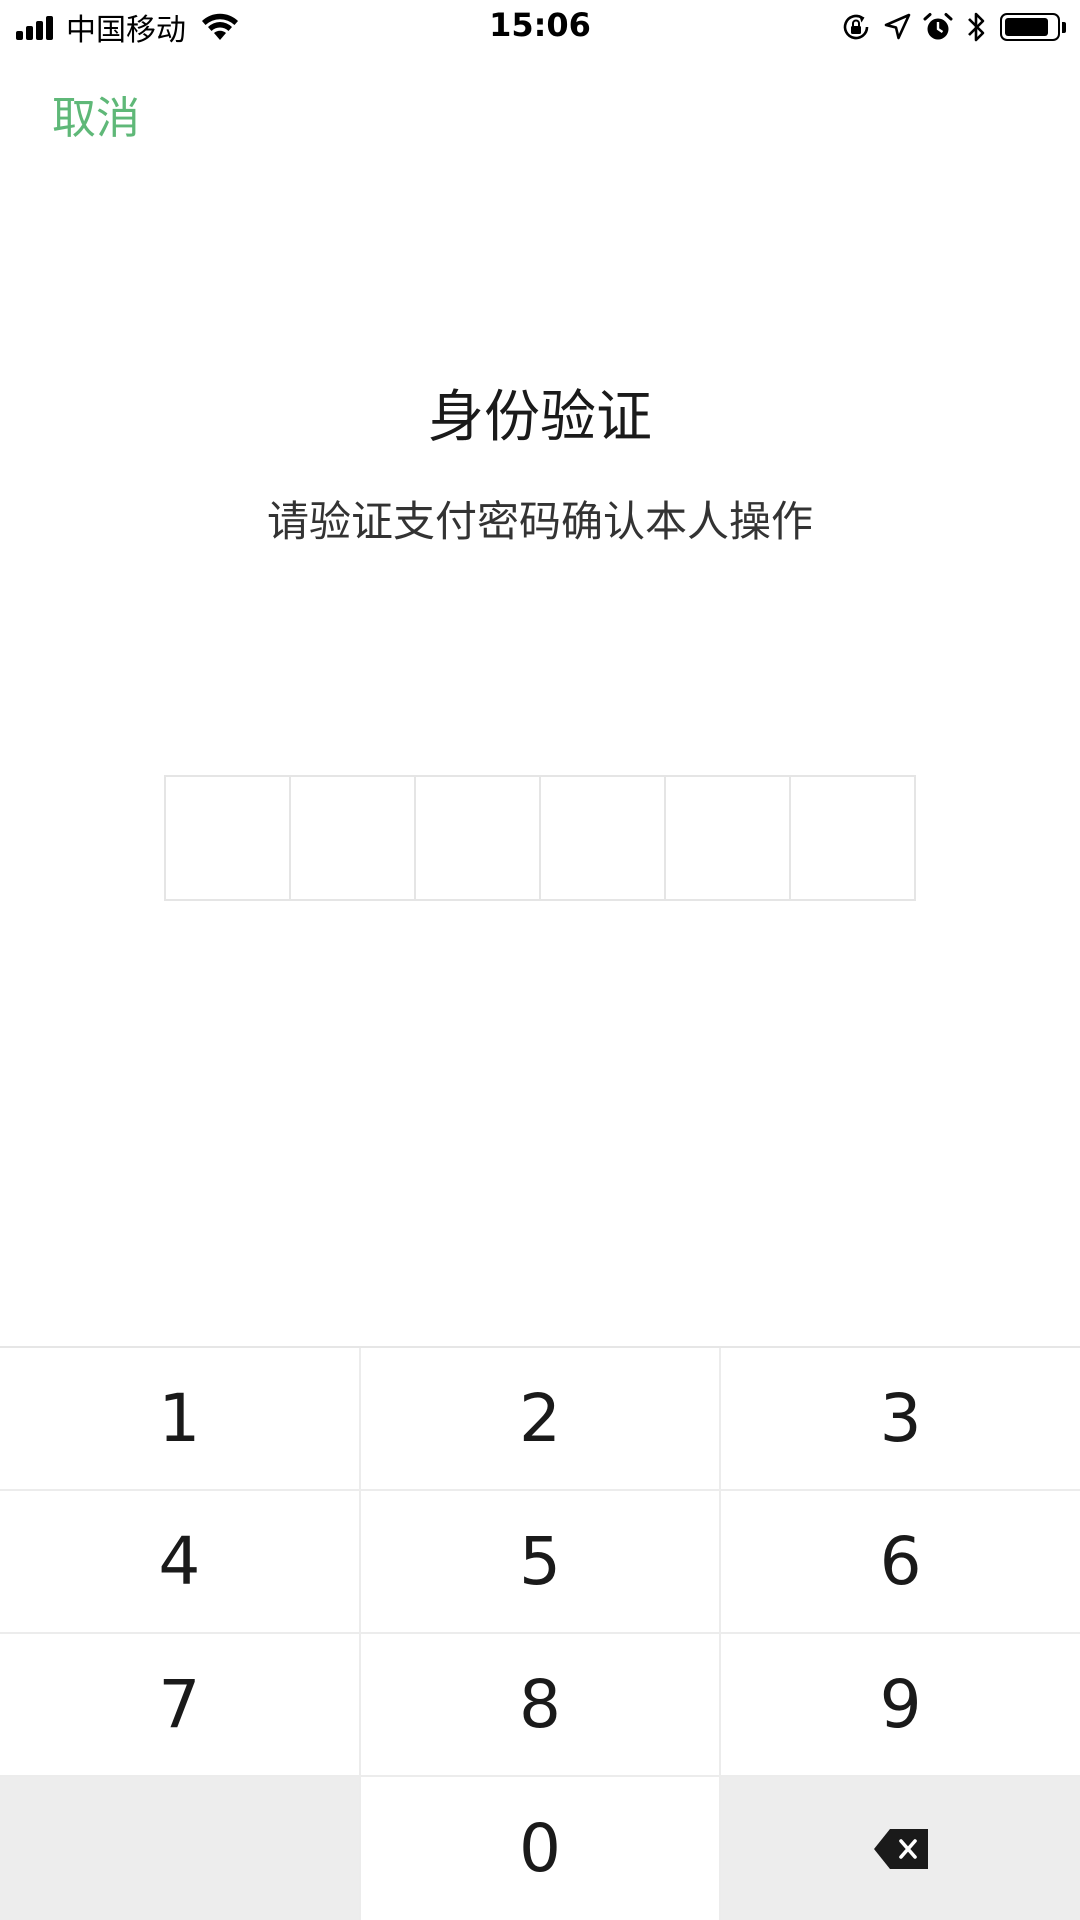 The height and width of the screenshot is (1920, 1080). I want to click on key-1: 1, so click(180, 1418).